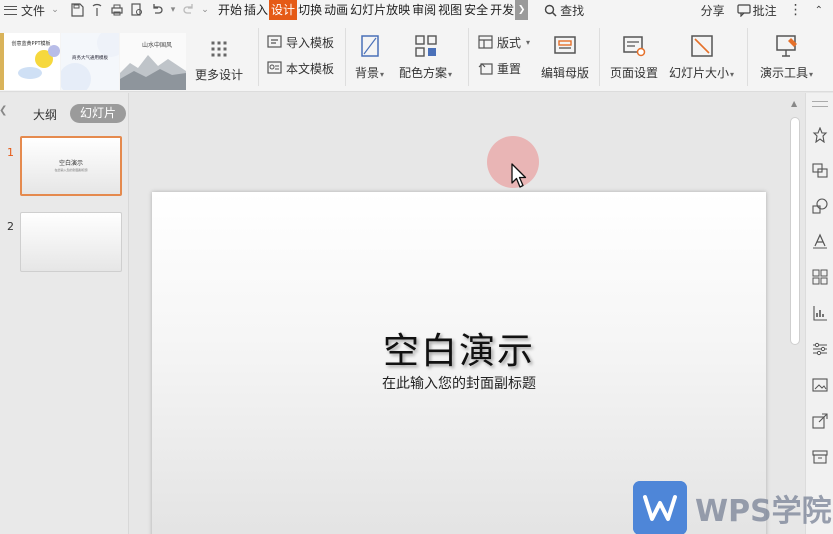 This screenshot has height=534, width=833. What do you see at coordinates (45, 114) in the screenshot?
I see `tab-outline: 大纲` at bounding box center [45, 114].